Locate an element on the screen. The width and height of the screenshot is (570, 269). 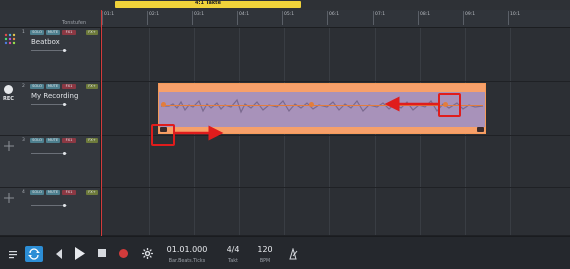
menu-icon is located at coordinates (14, 254).